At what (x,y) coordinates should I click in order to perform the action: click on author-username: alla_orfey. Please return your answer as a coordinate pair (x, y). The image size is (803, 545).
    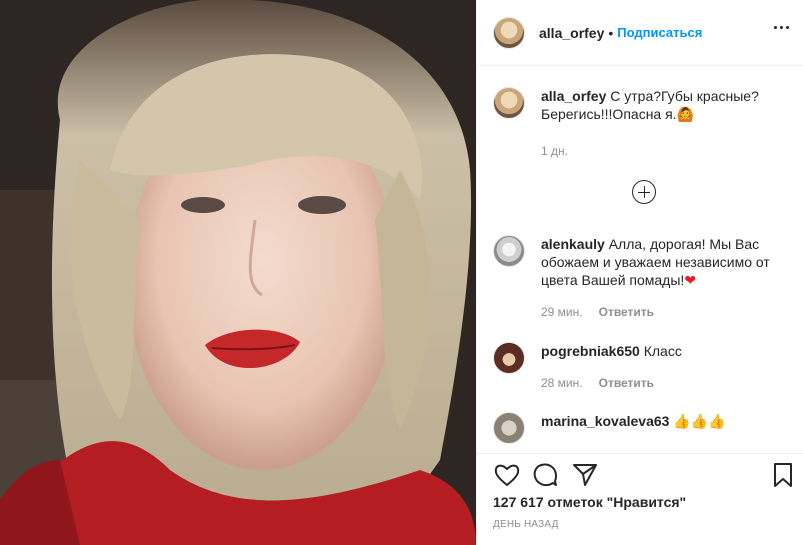
    Looking at the image, I should click on (571, 33).